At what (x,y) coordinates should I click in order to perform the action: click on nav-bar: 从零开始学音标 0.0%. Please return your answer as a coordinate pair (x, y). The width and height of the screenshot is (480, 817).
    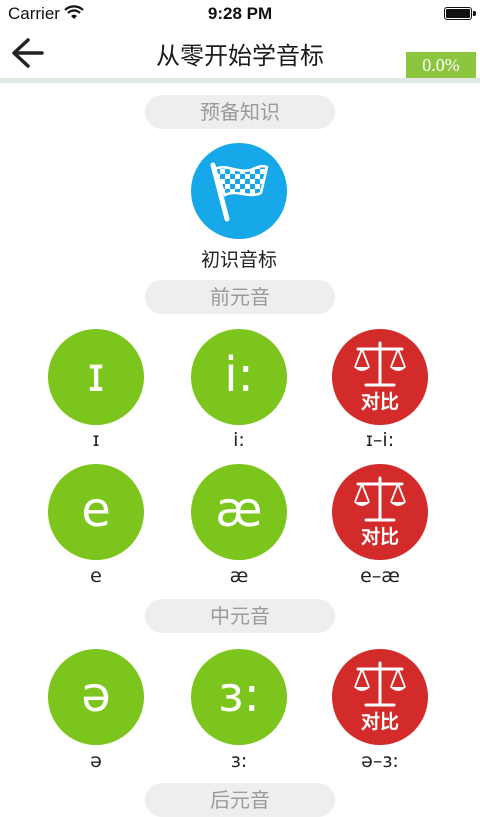
    Looking at the image, I should click on (240, 53).